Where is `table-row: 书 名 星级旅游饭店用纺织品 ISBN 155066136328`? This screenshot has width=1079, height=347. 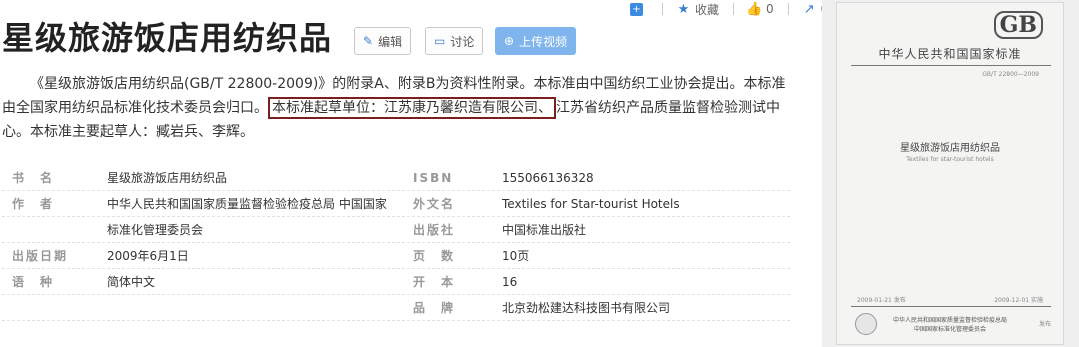
table-row: 书 名 星级旅游饭店用纺织品 ISBN 155066136328 is located at coordinates (396, 178).